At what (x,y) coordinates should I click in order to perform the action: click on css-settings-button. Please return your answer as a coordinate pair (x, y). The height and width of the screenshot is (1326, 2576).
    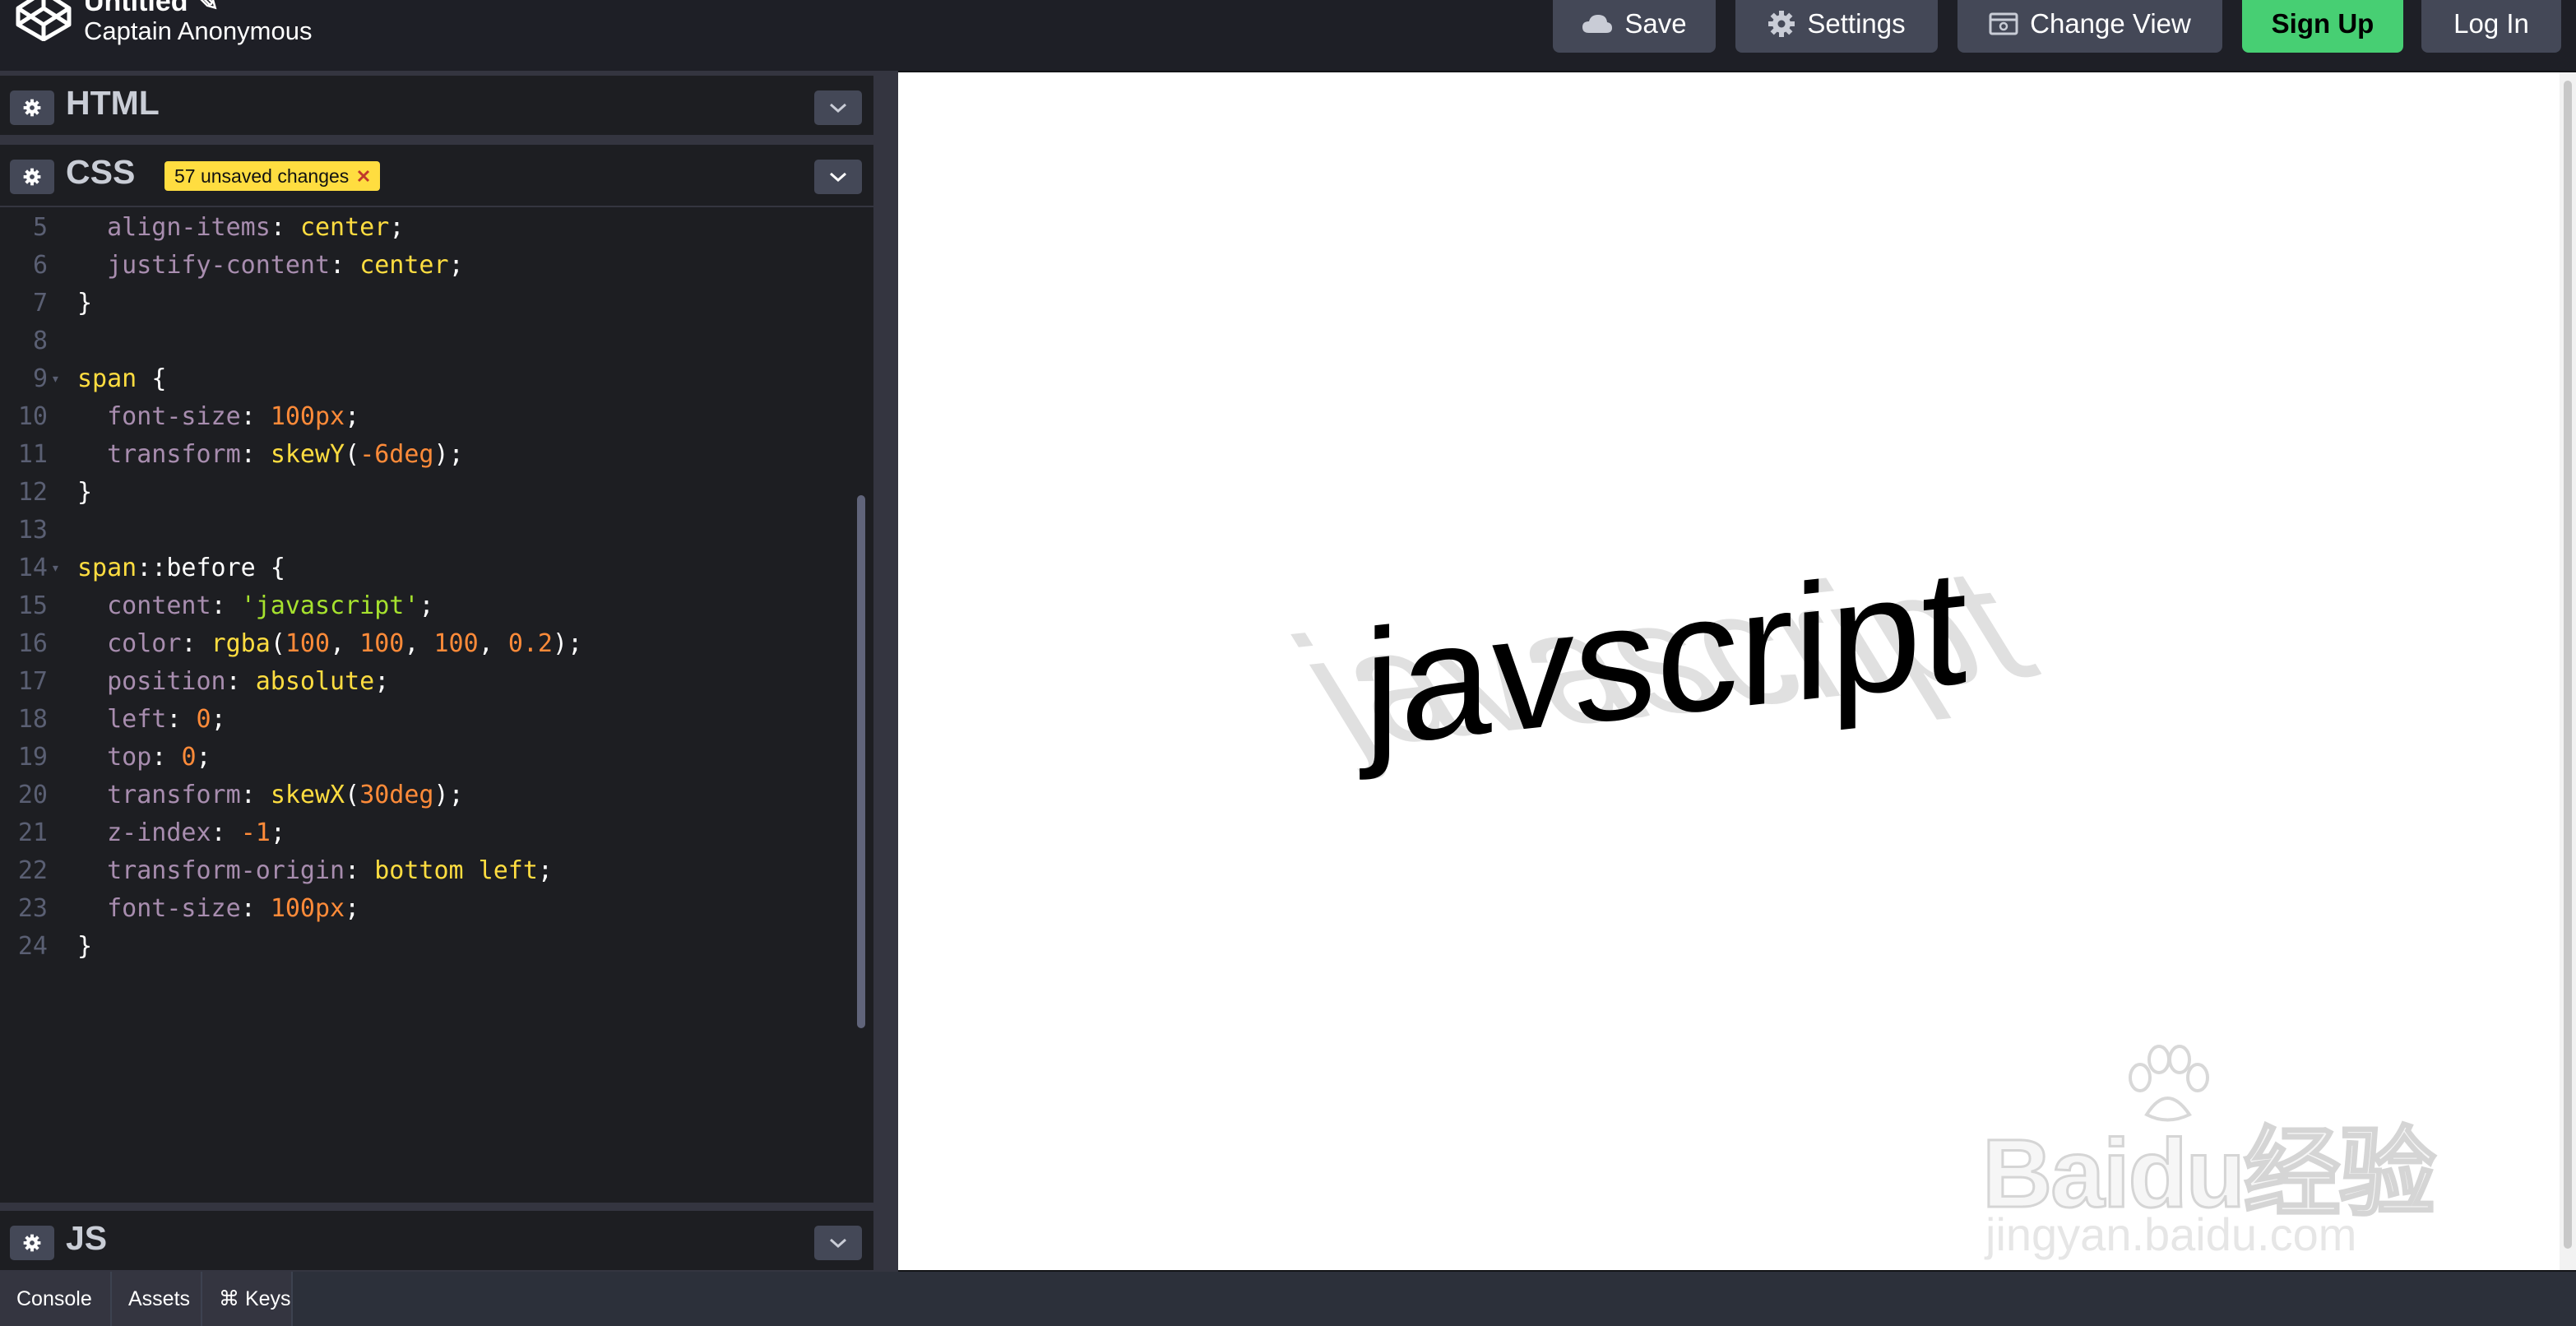
    Looking at the image, I should click on (32, 177).